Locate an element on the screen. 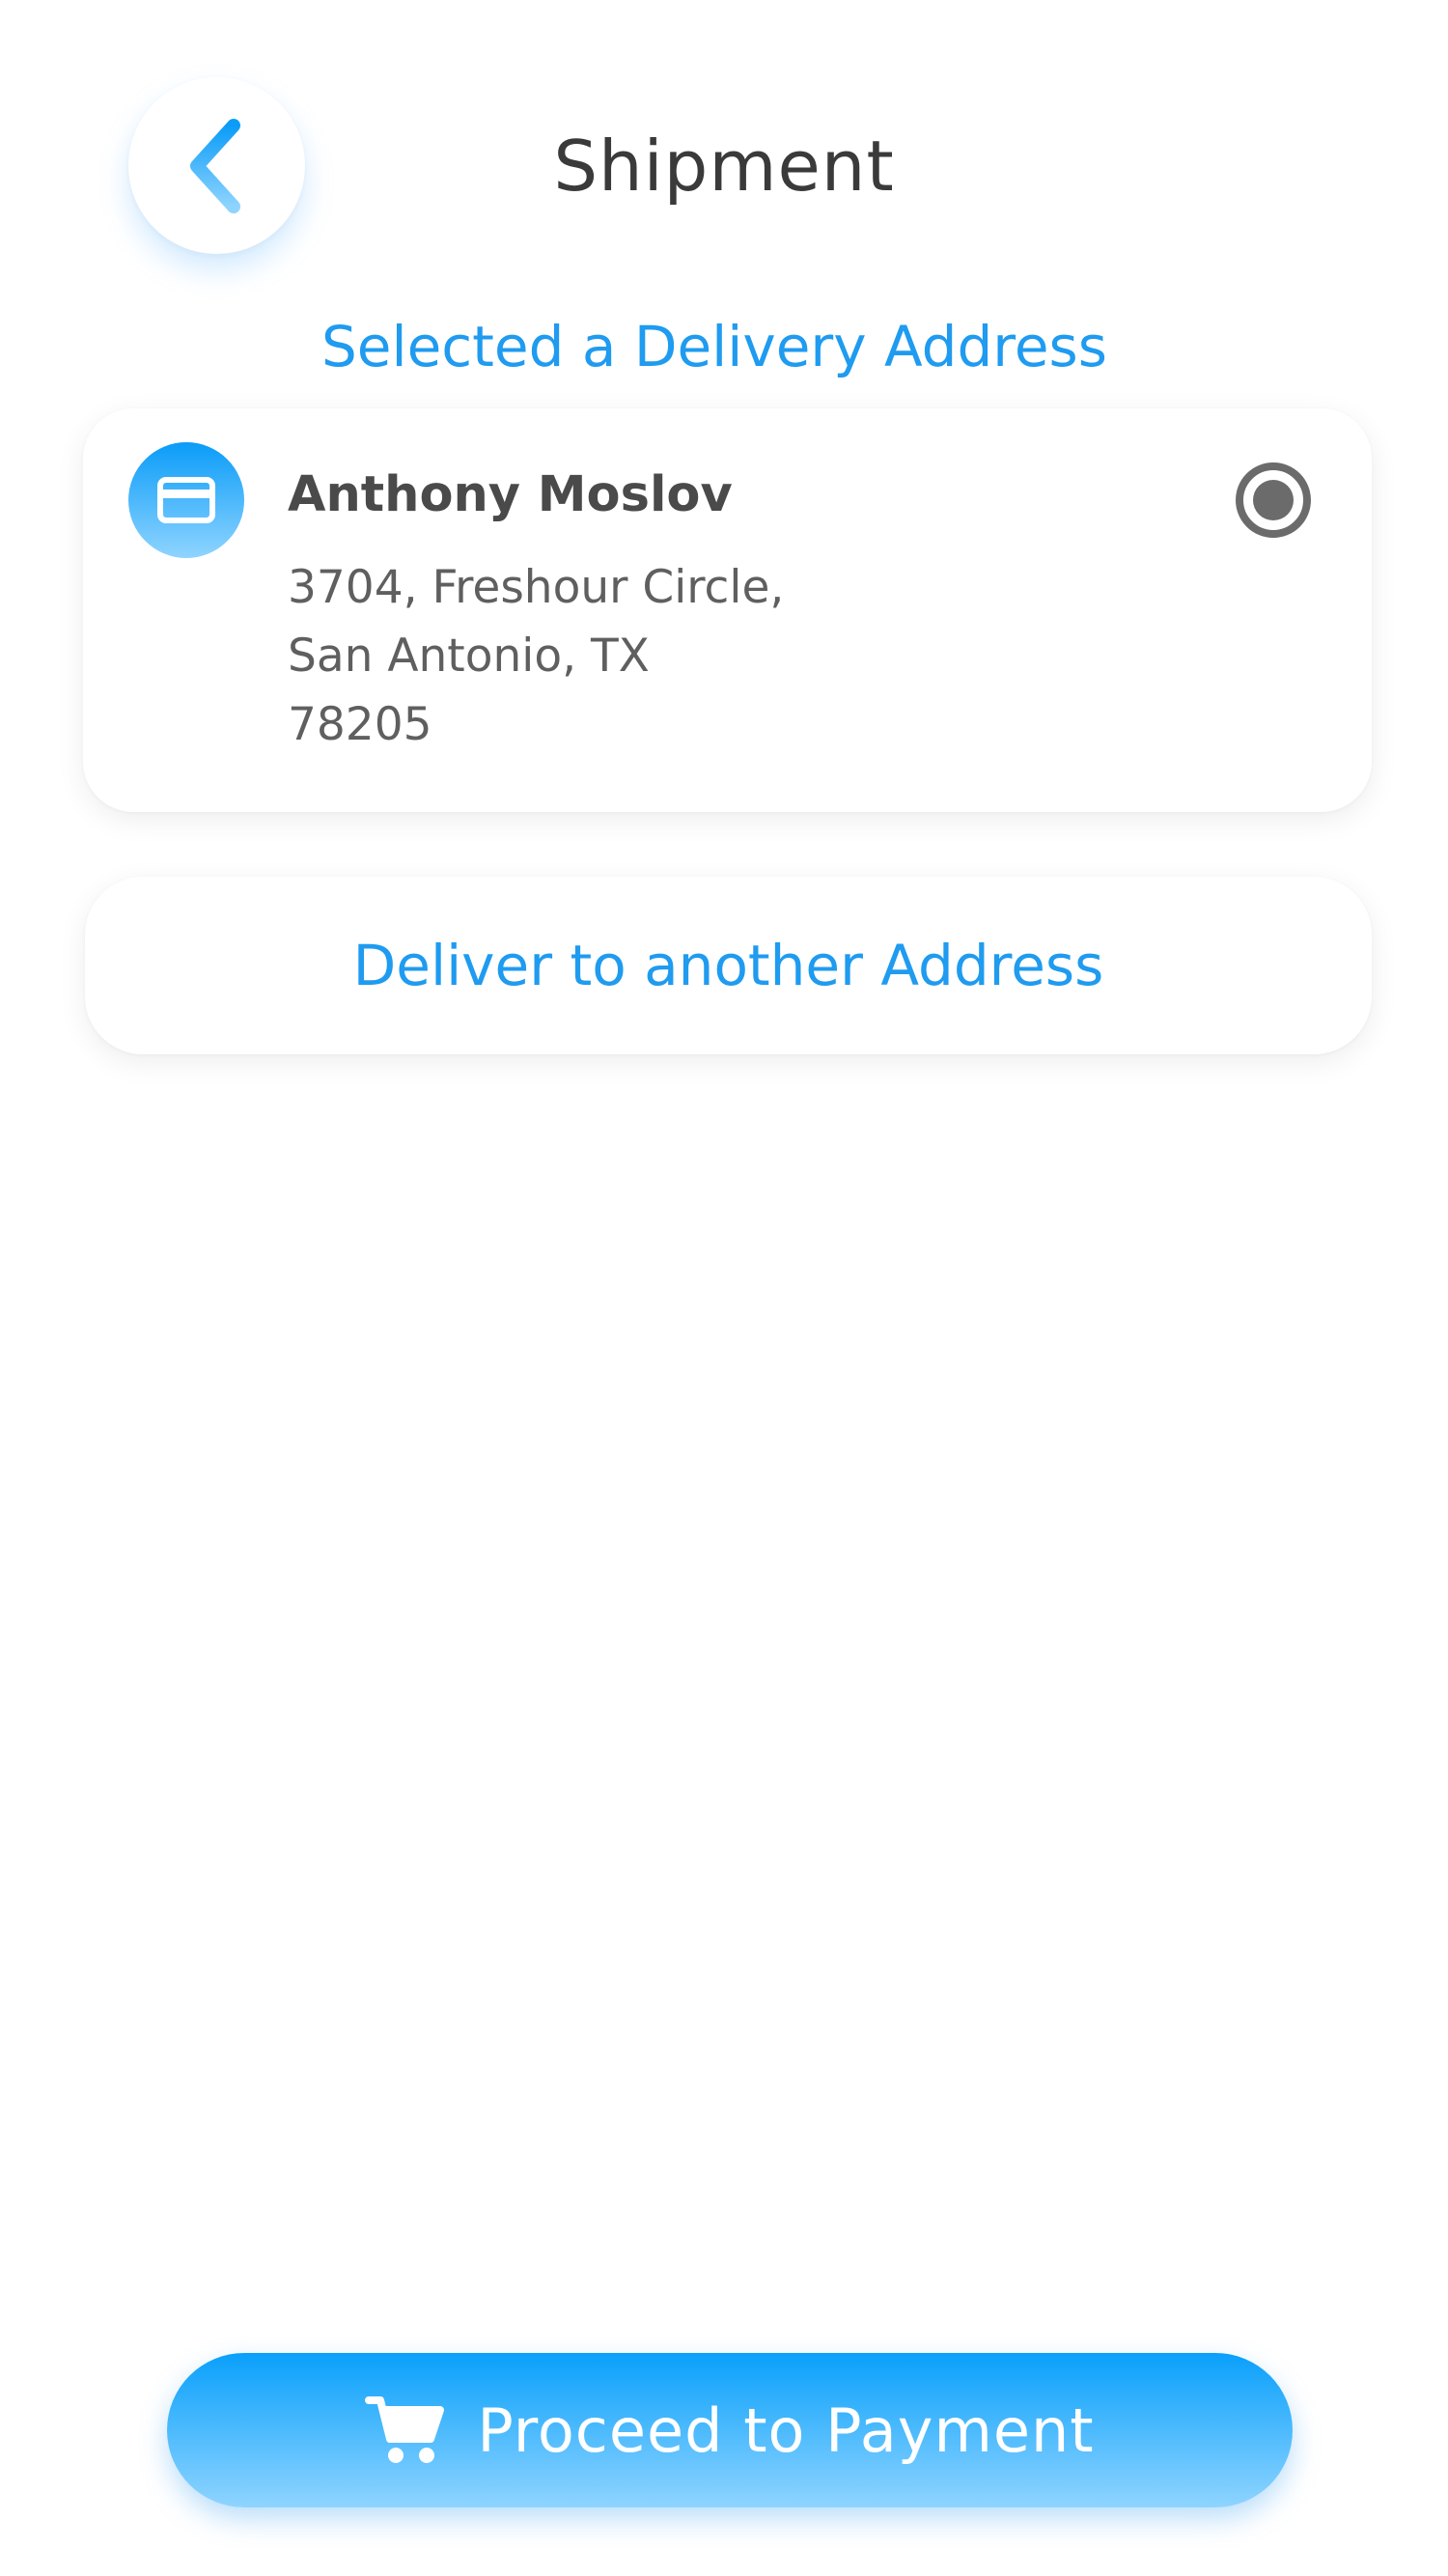  section-heading: Selected a Delivery Address is located at coordinates (714, 347).